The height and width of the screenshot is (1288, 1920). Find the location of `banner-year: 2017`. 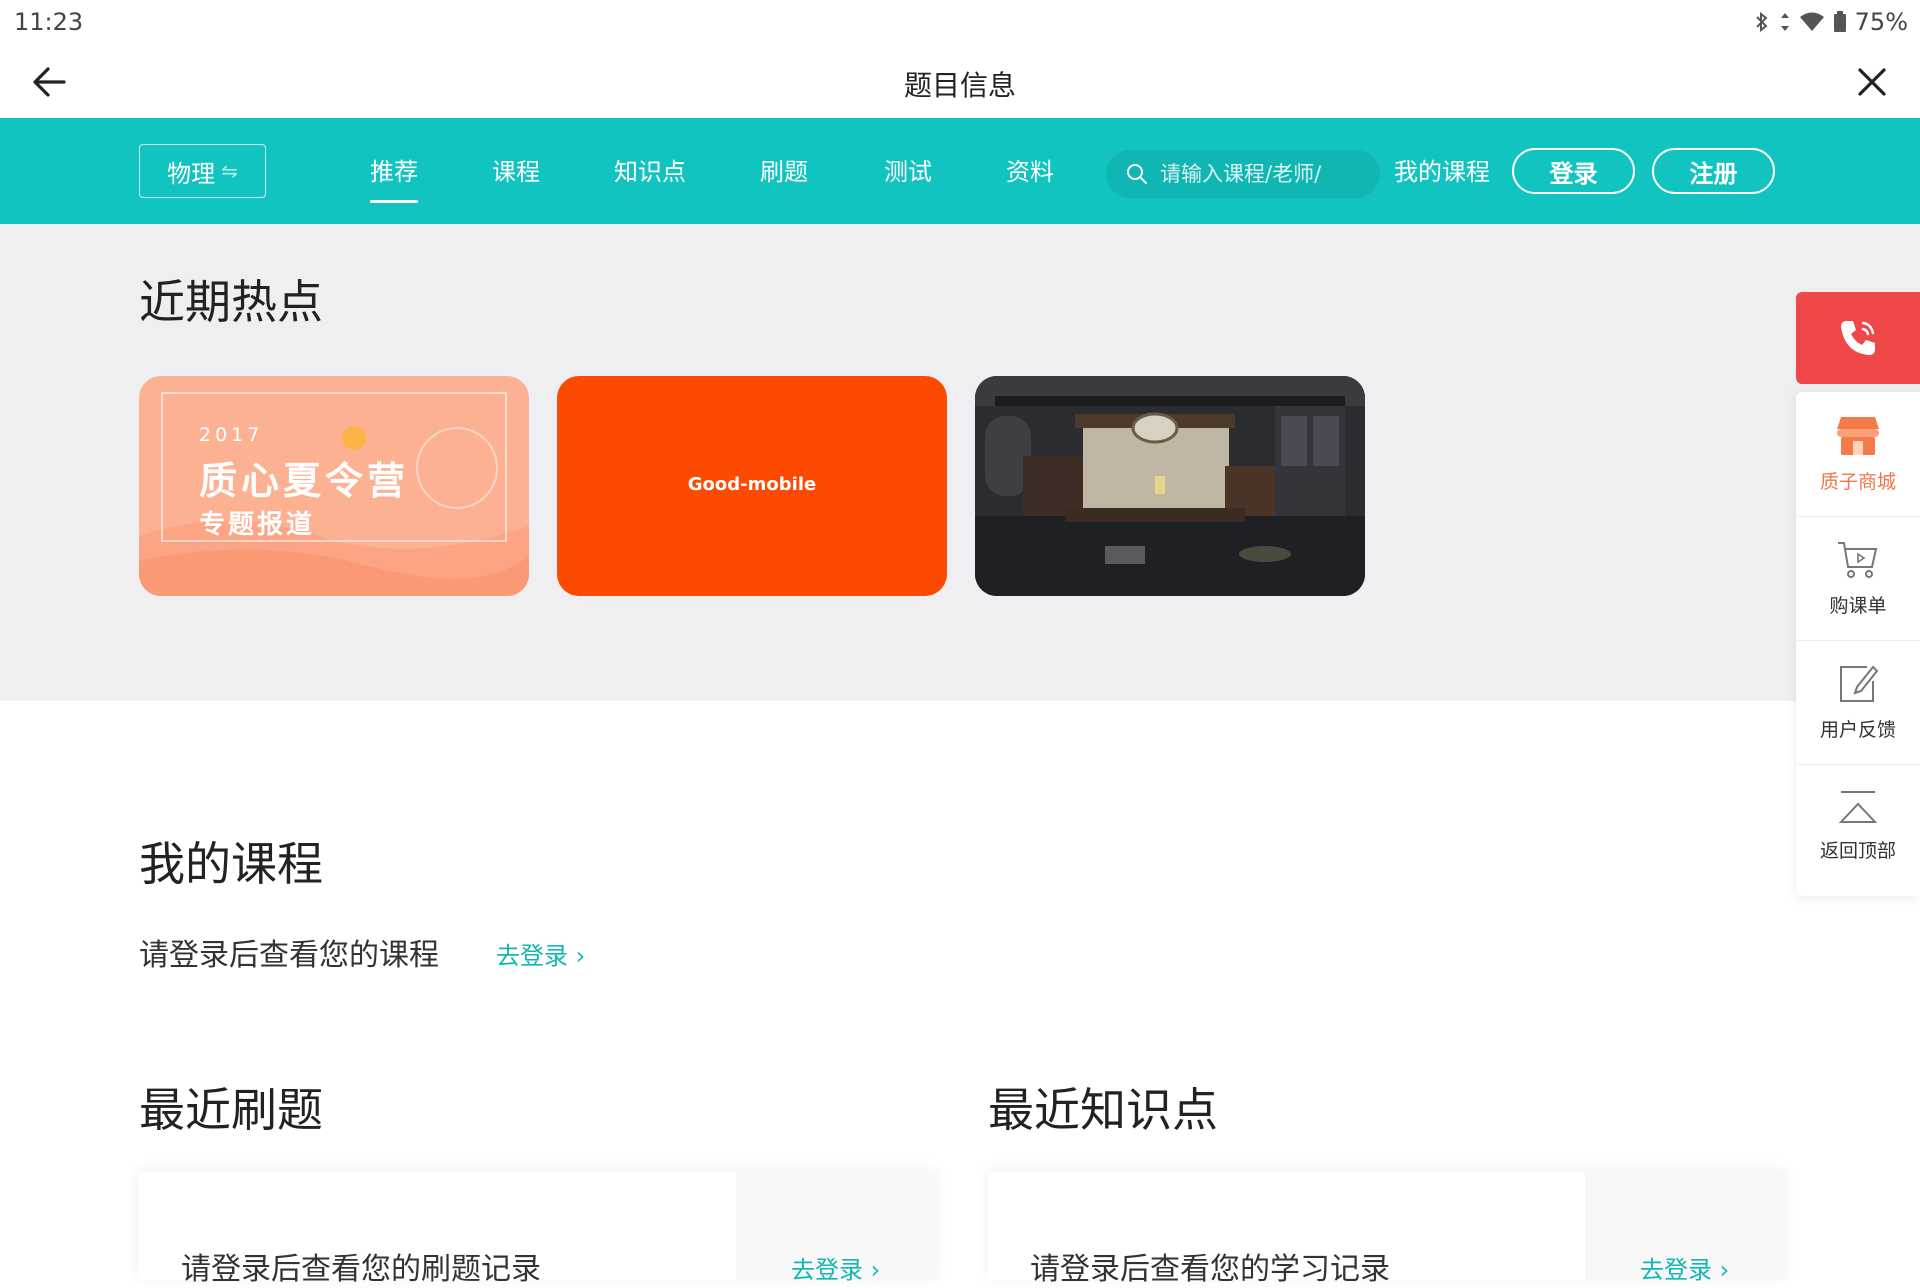

banner-year: 2017 is located at coordinates (231, 435).